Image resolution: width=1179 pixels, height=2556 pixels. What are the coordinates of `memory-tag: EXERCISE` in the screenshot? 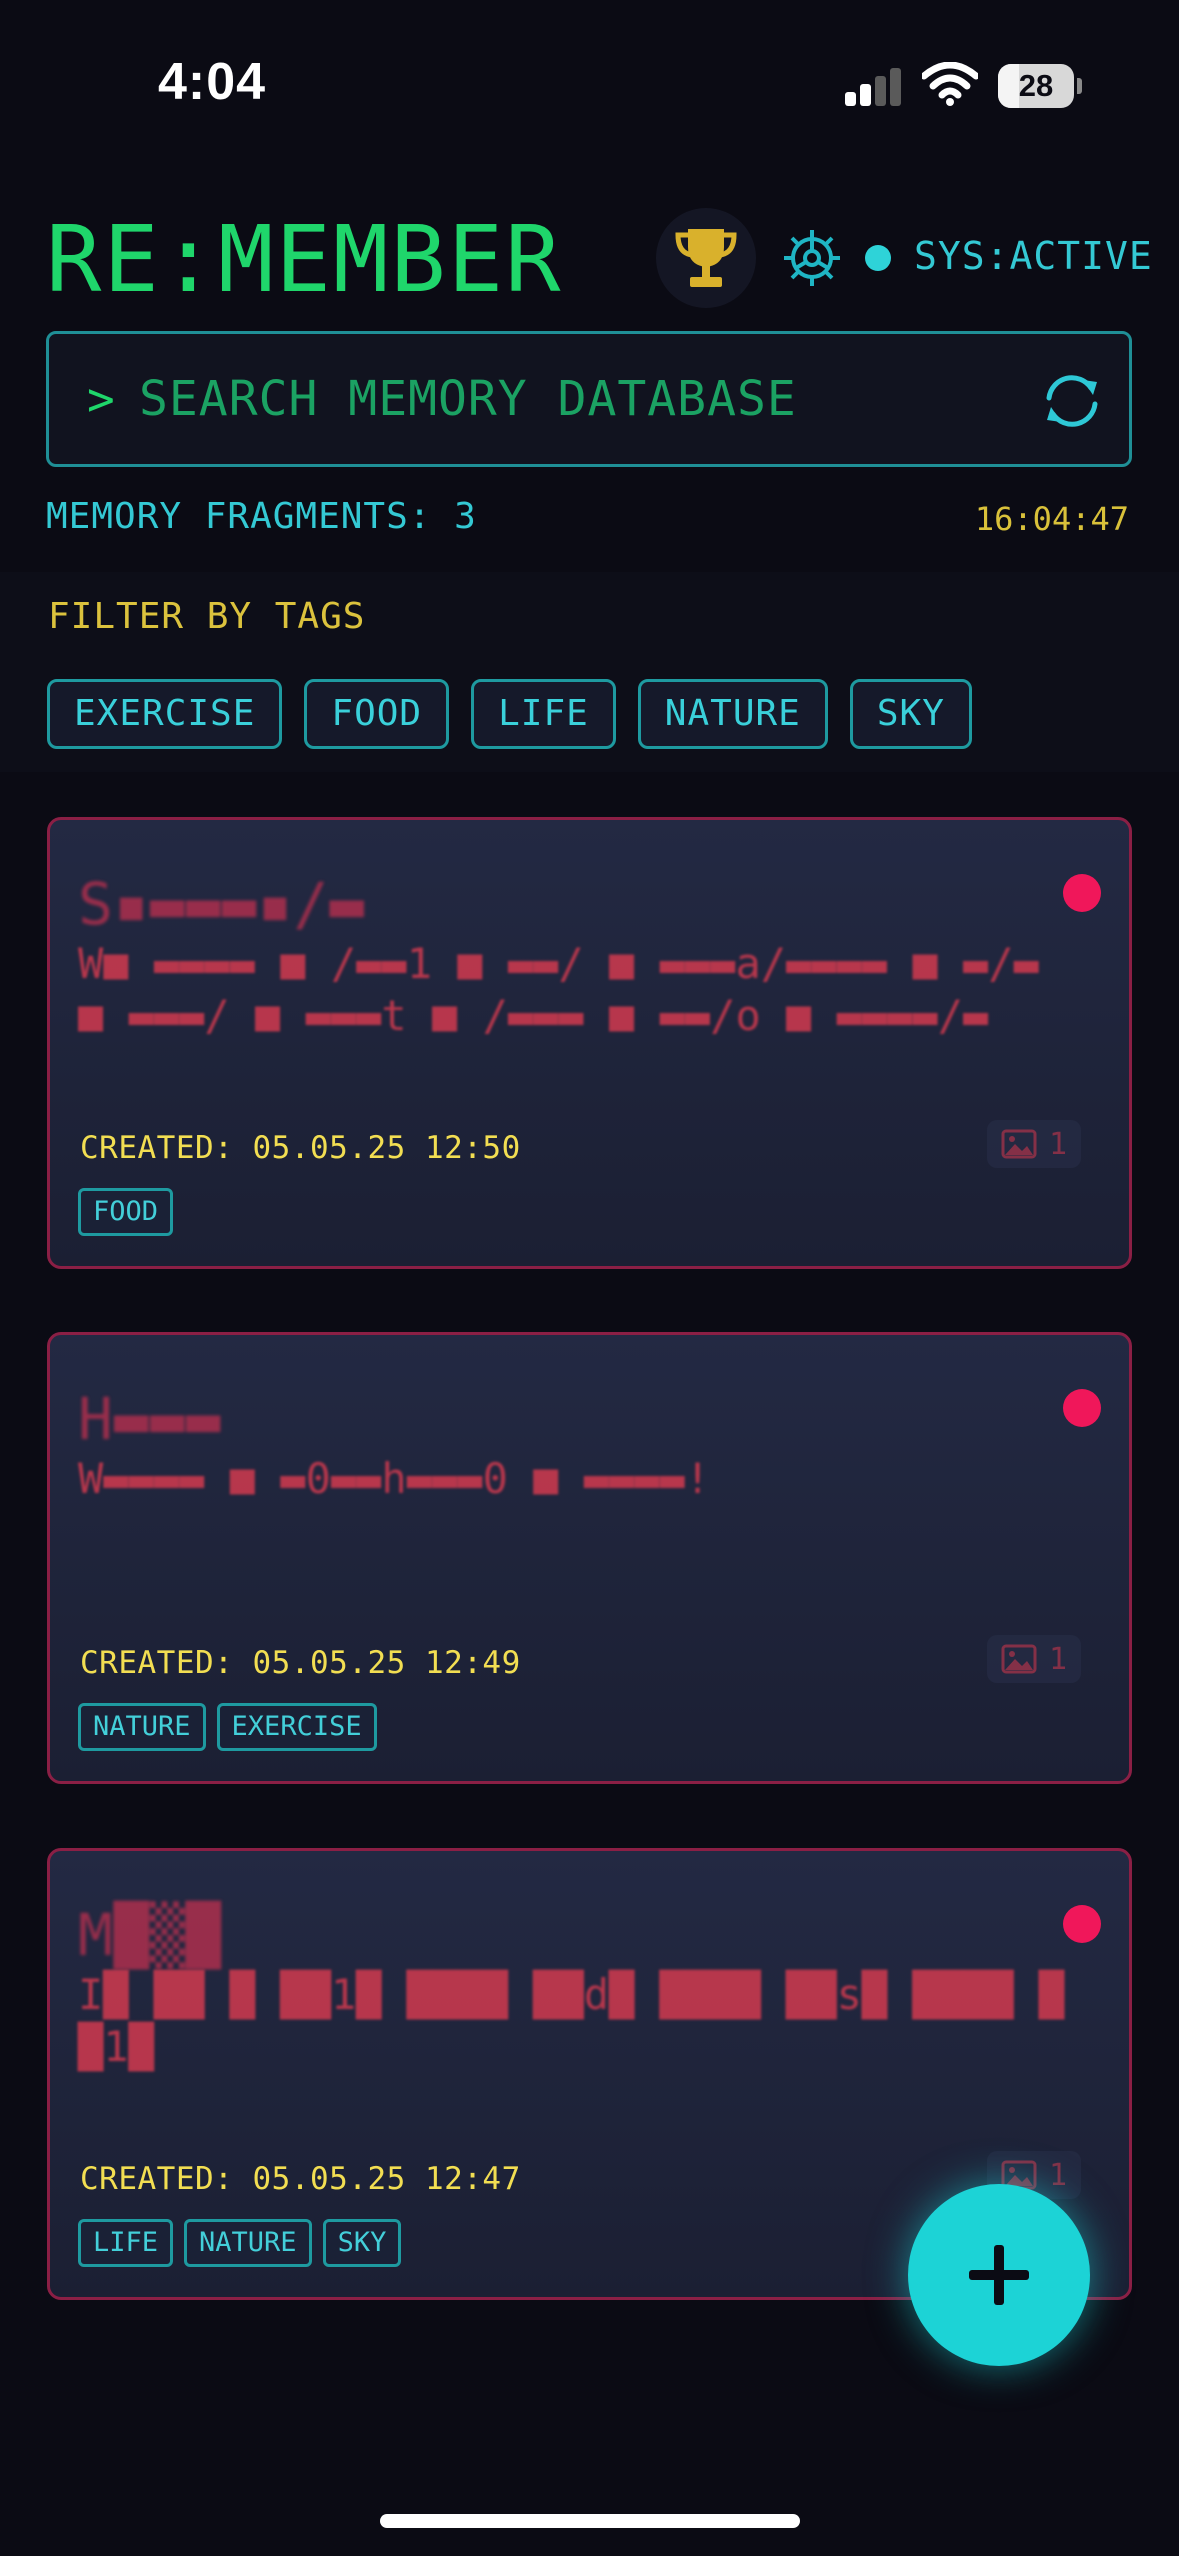 It's located at (296, 1727).